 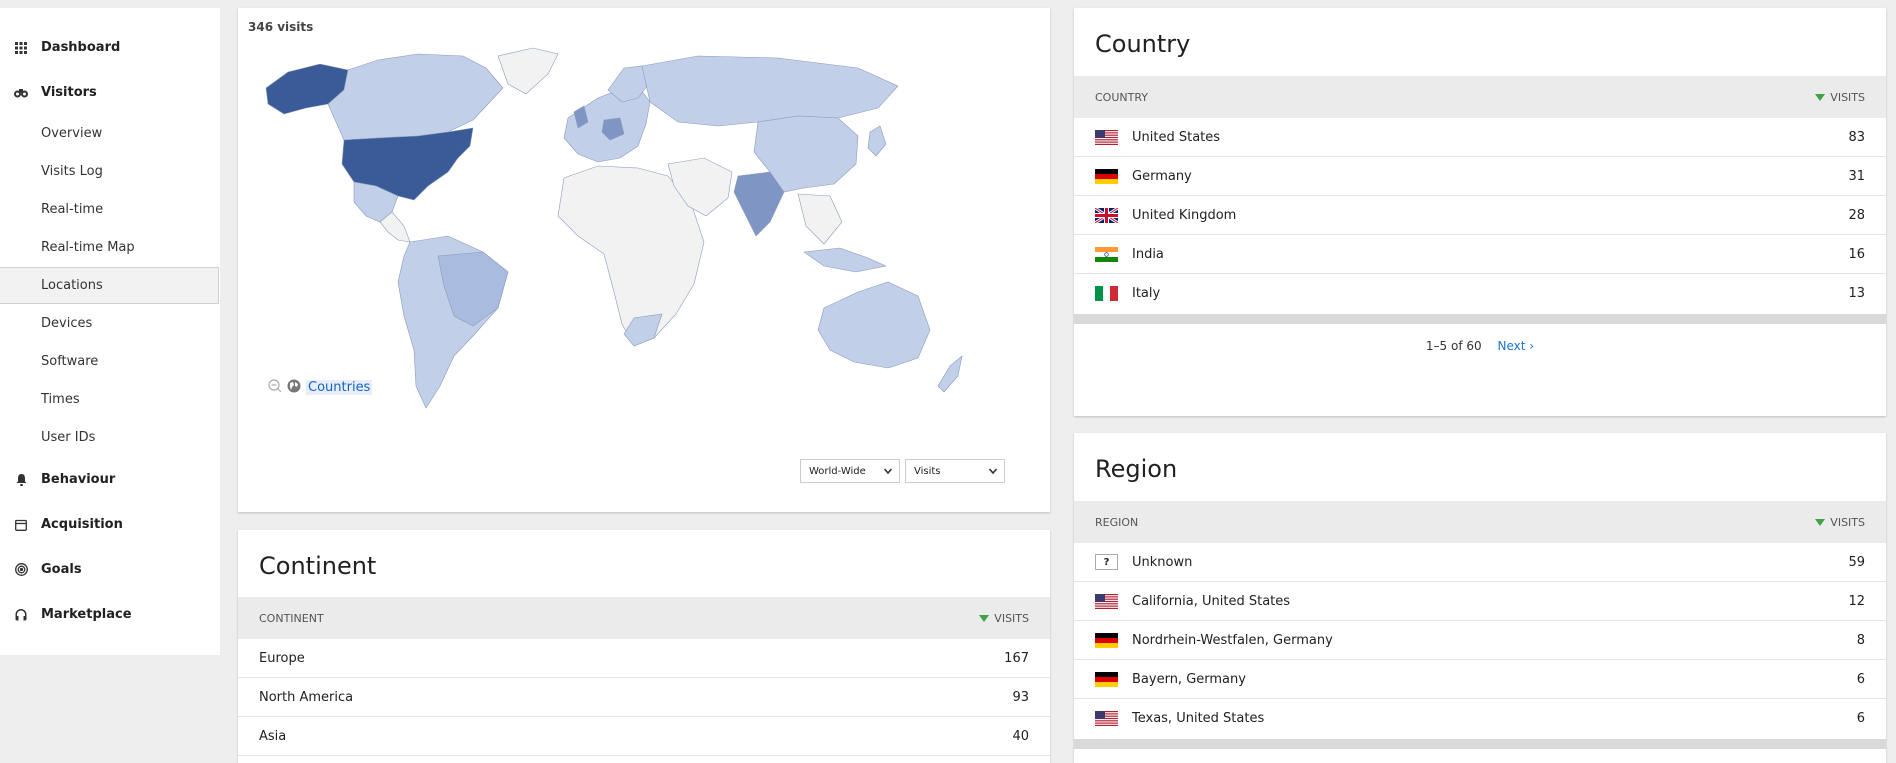 I want to click on table-row: Germany 31, so click(x=1480, y=176).